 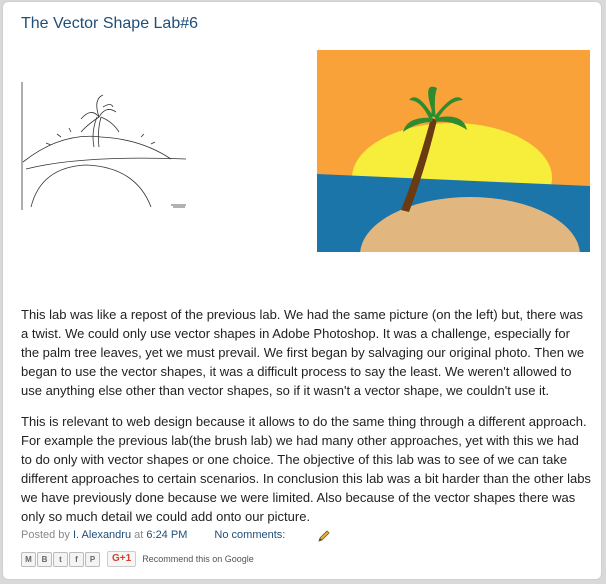 I want to click on recommend-text: Recommend this on Google, so click(x=198, y=559).